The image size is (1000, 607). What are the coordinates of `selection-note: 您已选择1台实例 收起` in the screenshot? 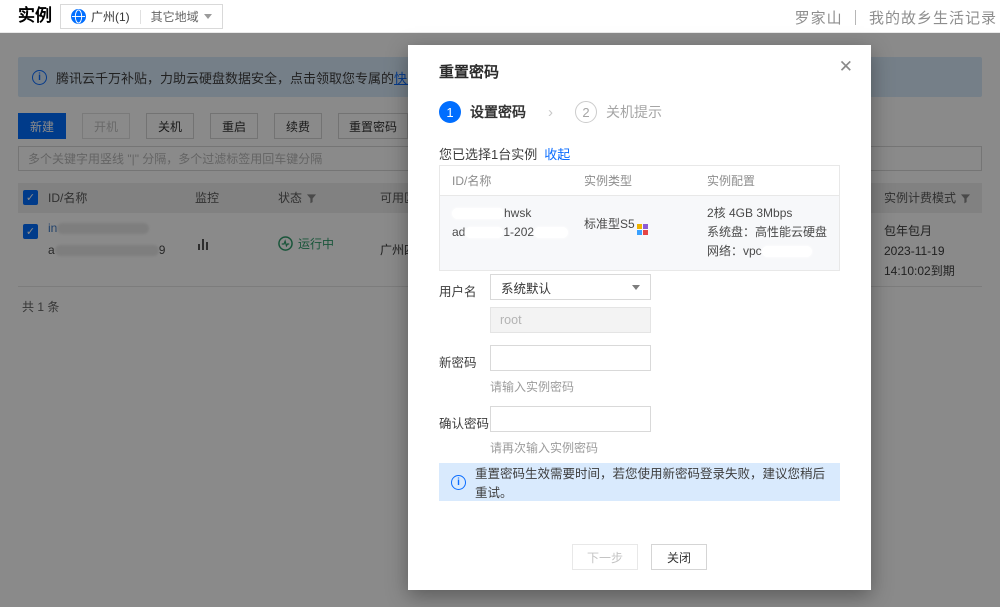 It's located at (504, 153).